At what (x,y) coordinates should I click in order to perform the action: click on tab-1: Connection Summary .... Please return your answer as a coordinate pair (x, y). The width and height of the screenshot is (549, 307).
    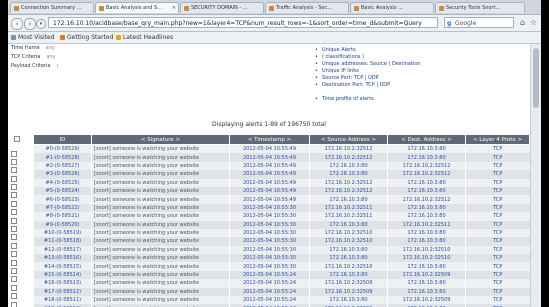
    Looking at the image, I should click on (52, 7).